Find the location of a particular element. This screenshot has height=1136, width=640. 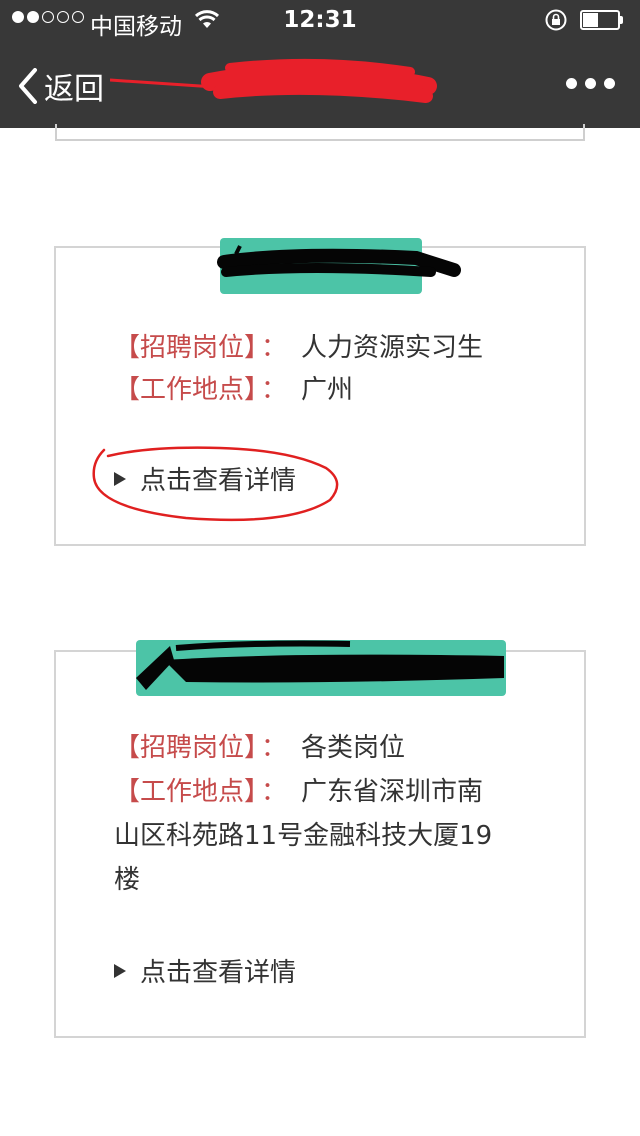

location-value-line3: 楼 is located at coordinates (127, 880).